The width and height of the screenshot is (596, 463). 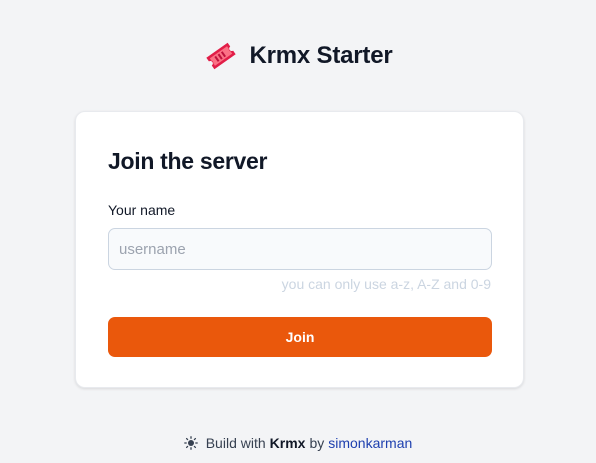 I want to click on sun-icon, so click(x=190, y=443).